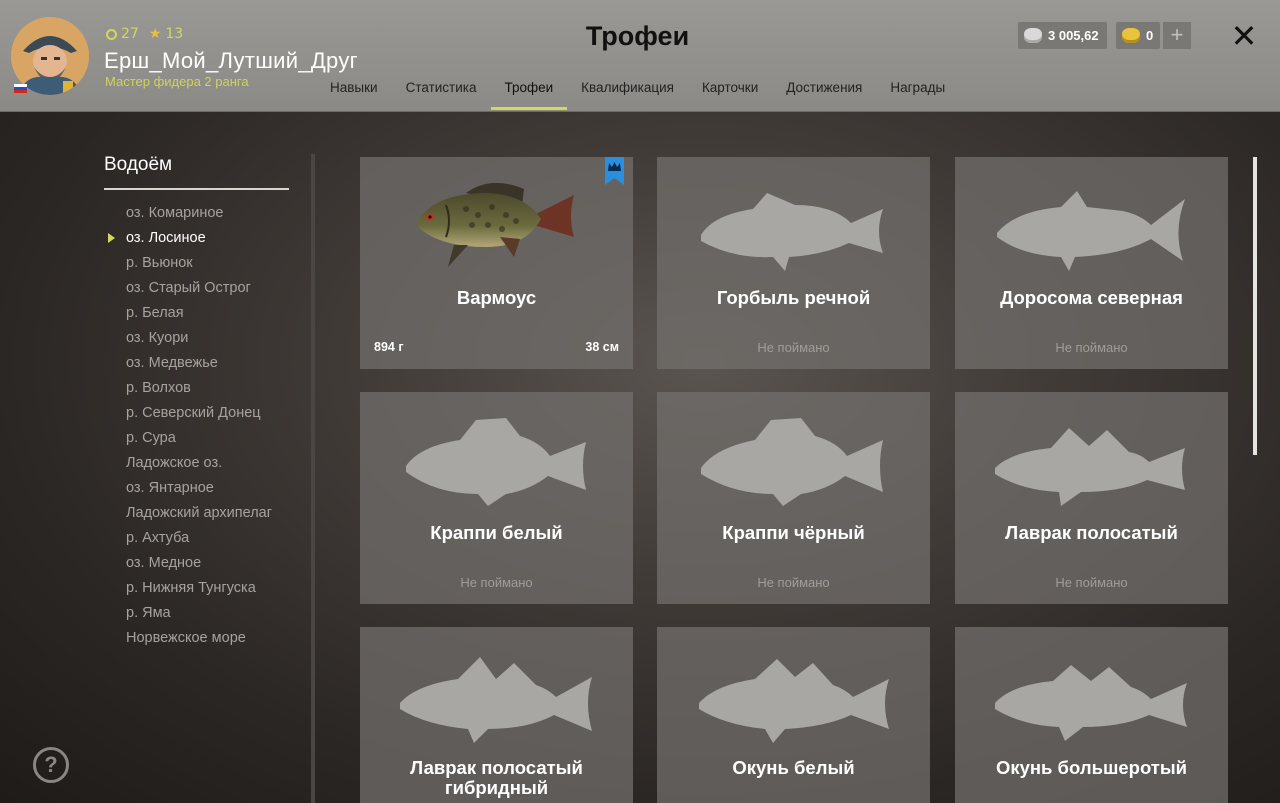 This screenshot has height=803, width=1280. Describe the element at coordinates (496, 297) in the screenshot. I see `trophy-name: Вармоус` at that location.